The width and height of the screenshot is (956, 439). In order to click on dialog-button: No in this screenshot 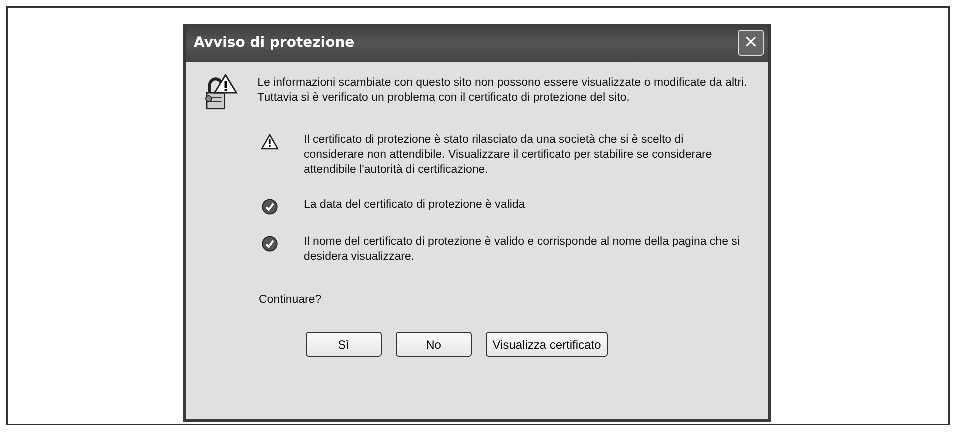, I will do `click(434, 344)`.